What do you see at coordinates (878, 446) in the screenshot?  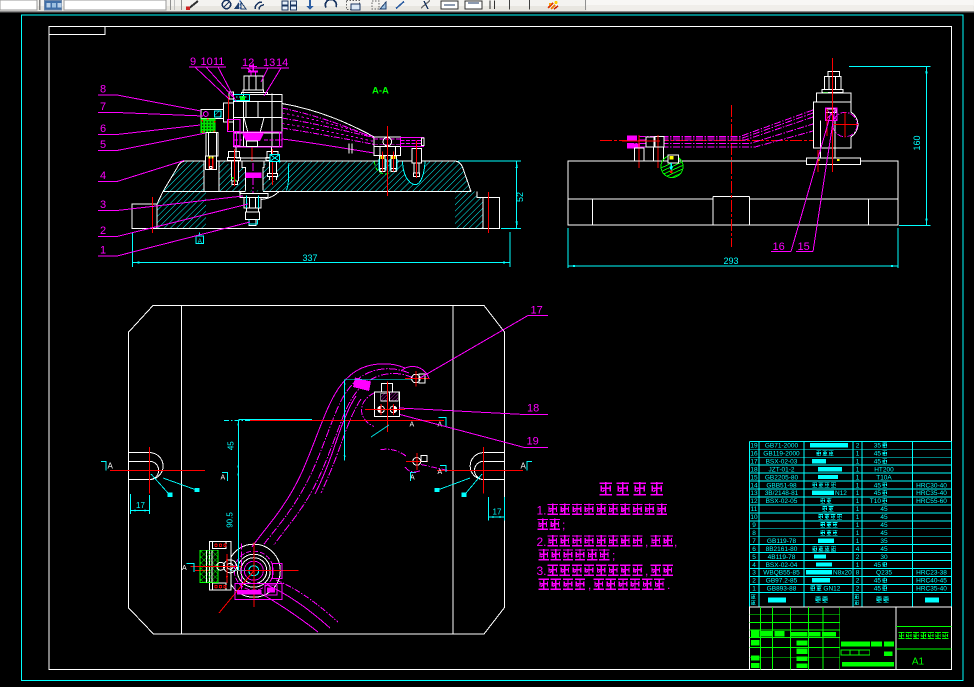 I see `svg-text: 35` at bounding box center [878, 446].